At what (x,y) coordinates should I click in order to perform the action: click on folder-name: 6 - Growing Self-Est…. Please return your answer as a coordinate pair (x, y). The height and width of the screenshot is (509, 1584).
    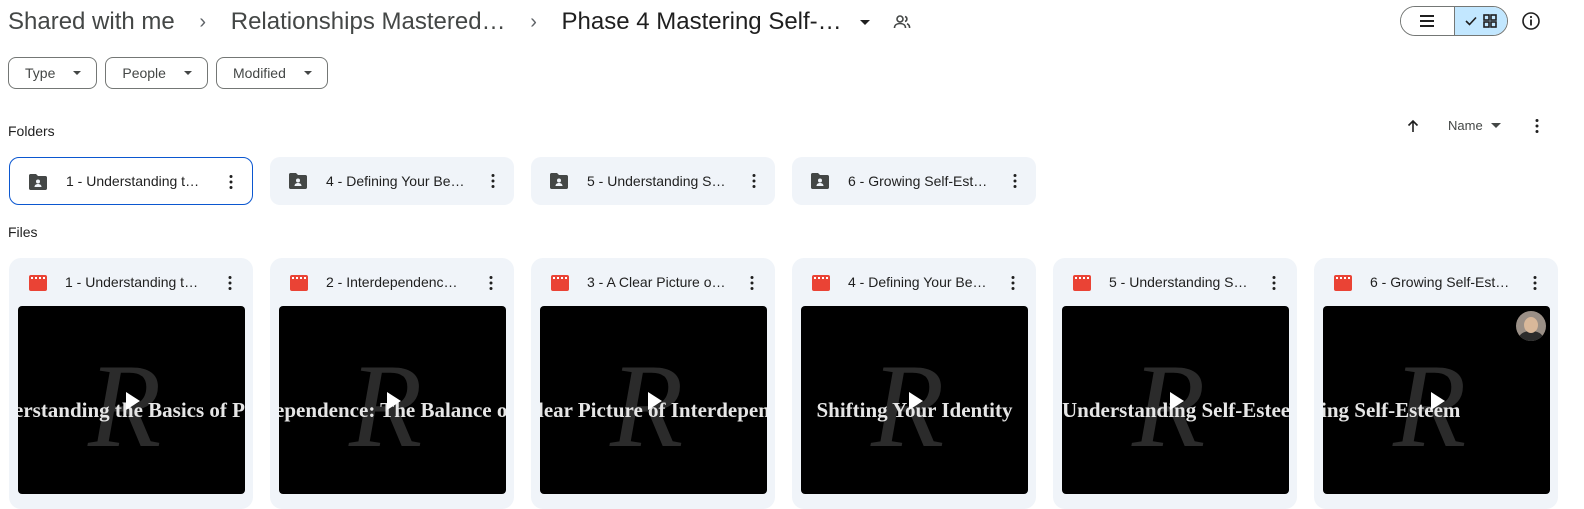
    Looking at the image, I should click on (918, 181).